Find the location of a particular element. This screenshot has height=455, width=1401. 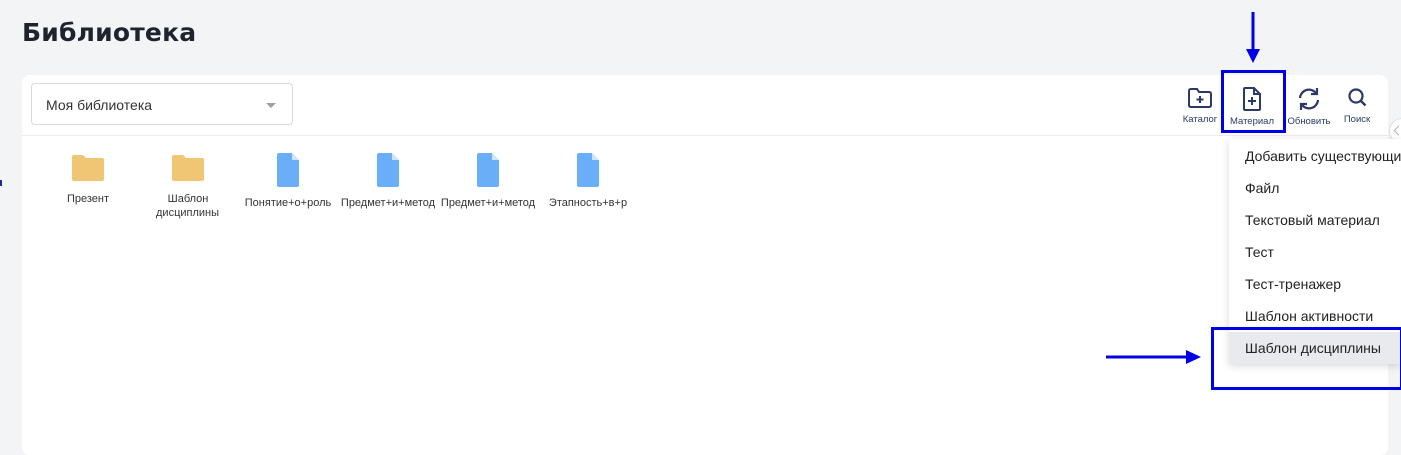

menu-item-activity-template: Шаблон активности is located at coordinates (1315, 316).